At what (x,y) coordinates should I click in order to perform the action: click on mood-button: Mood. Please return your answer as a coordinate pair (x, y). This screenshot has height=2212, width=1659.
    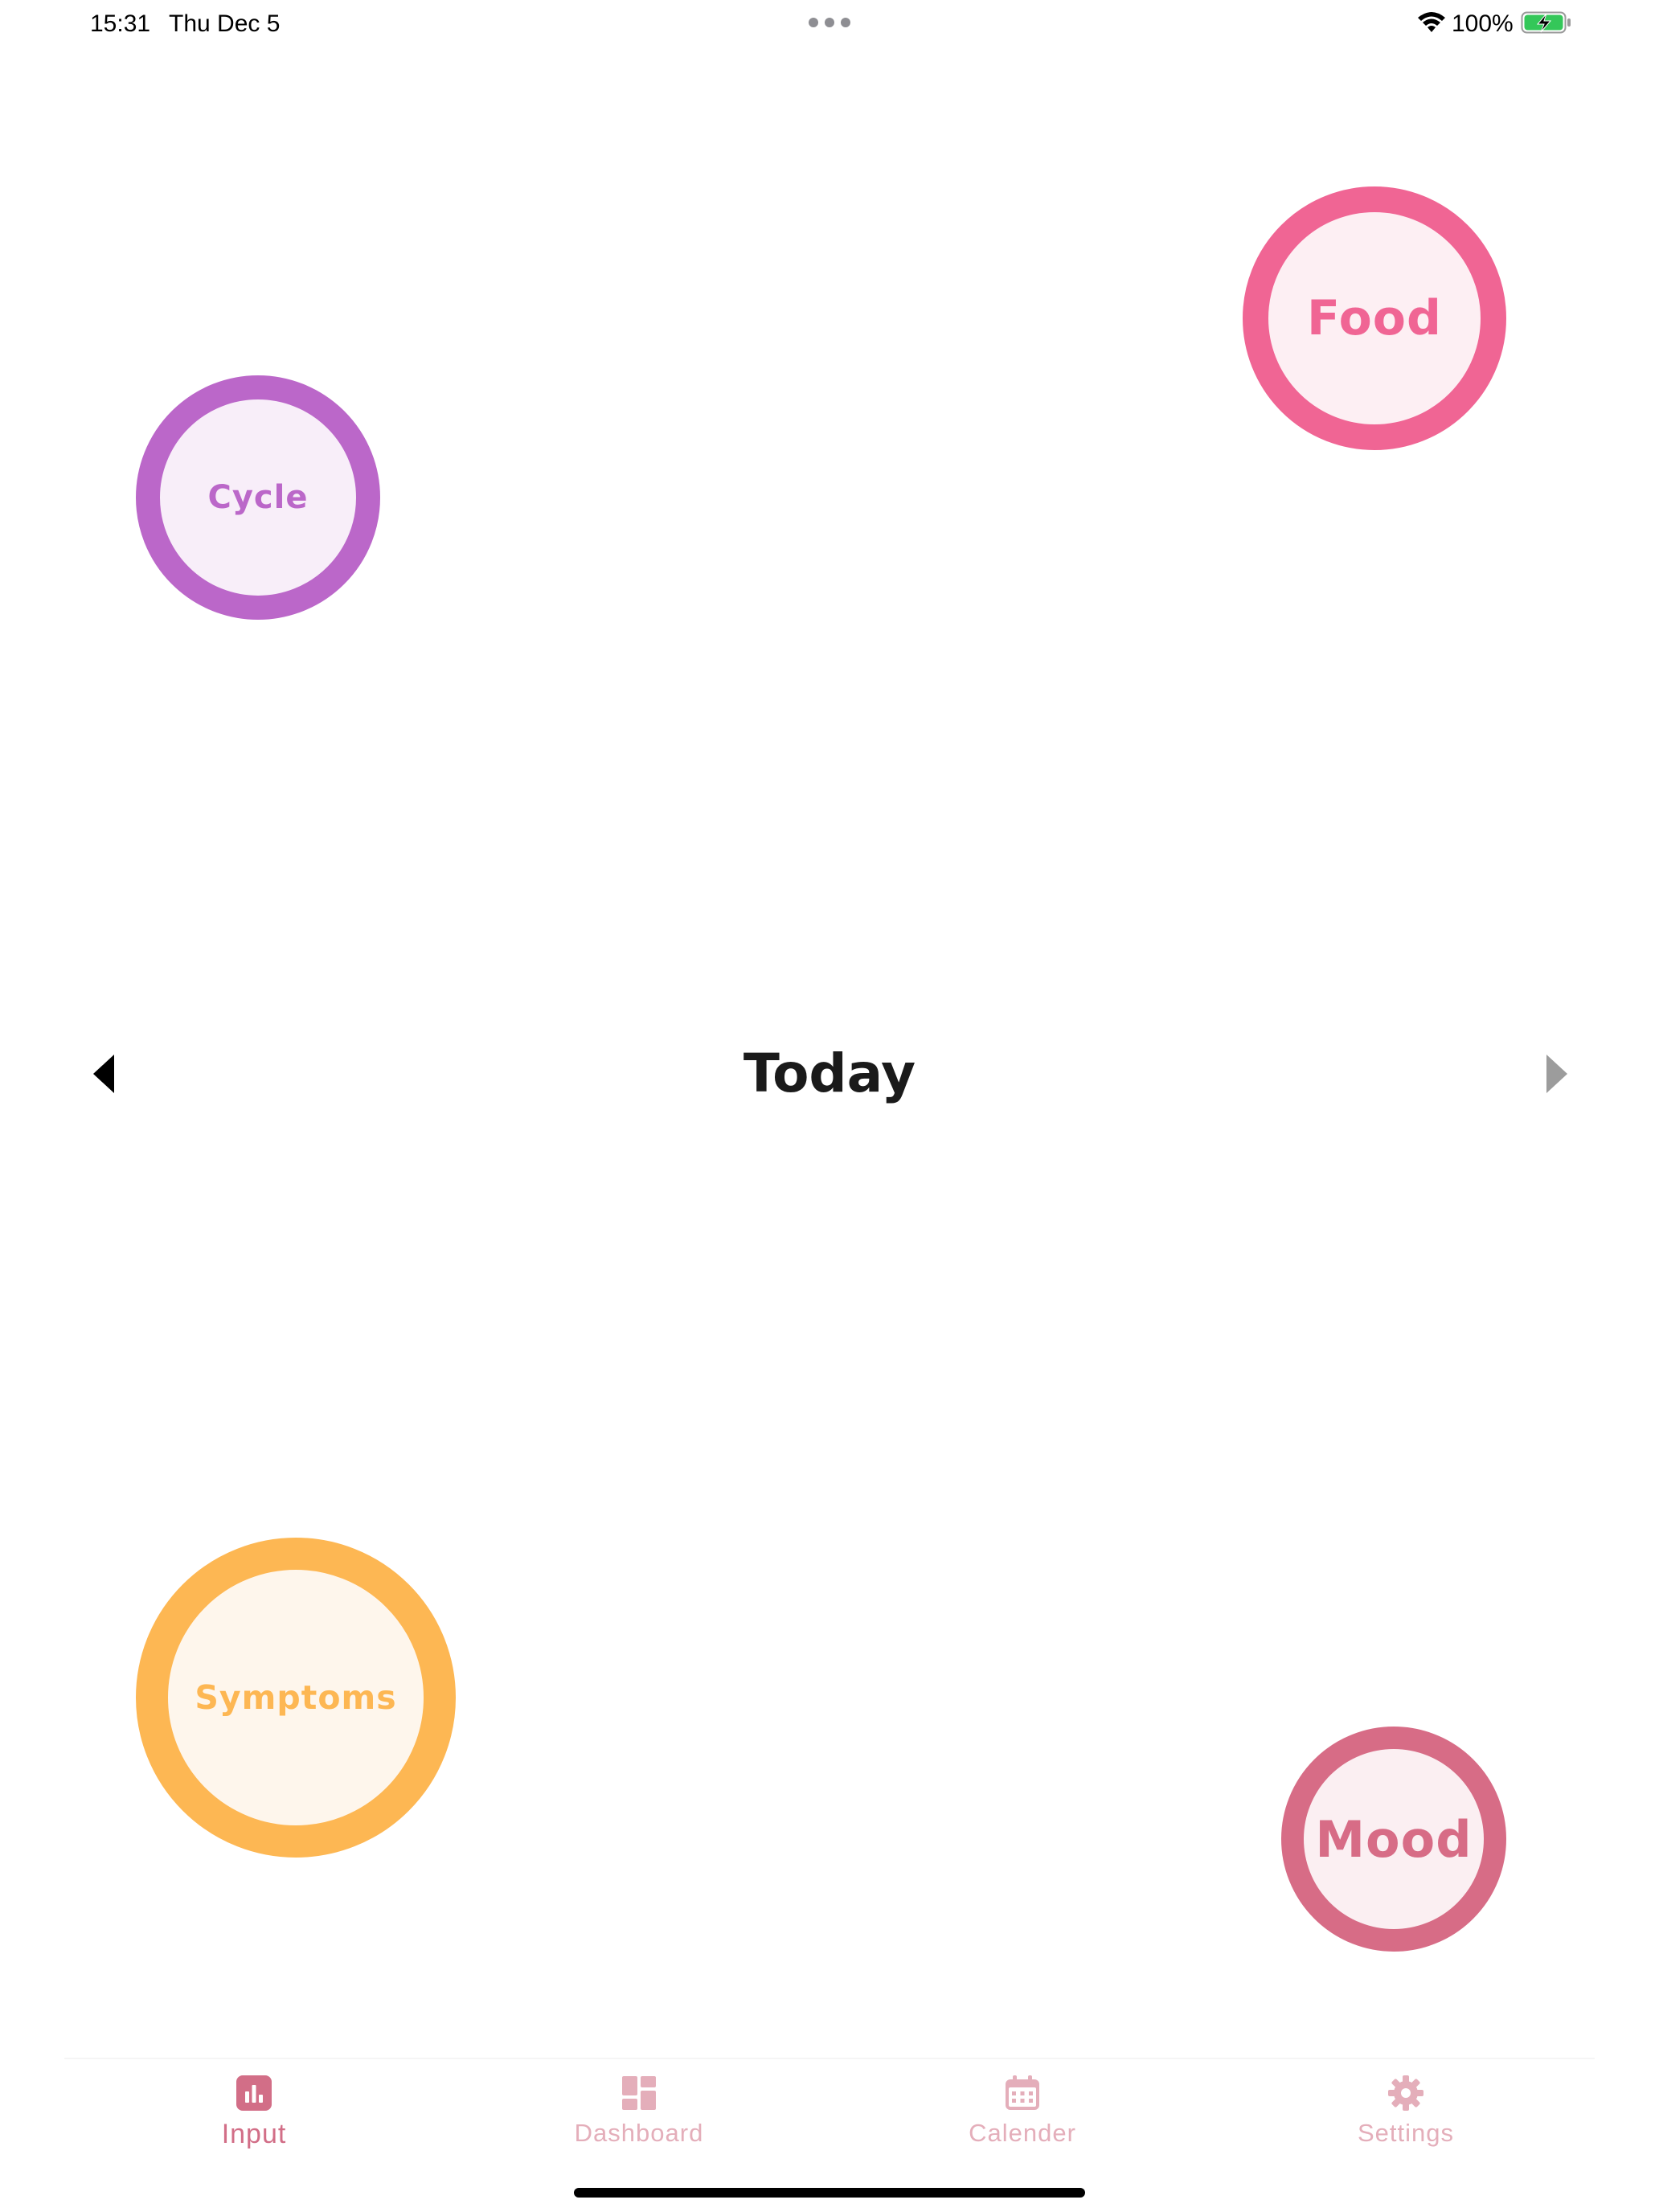
    Looking at the image, I should click on (1393, 1839).